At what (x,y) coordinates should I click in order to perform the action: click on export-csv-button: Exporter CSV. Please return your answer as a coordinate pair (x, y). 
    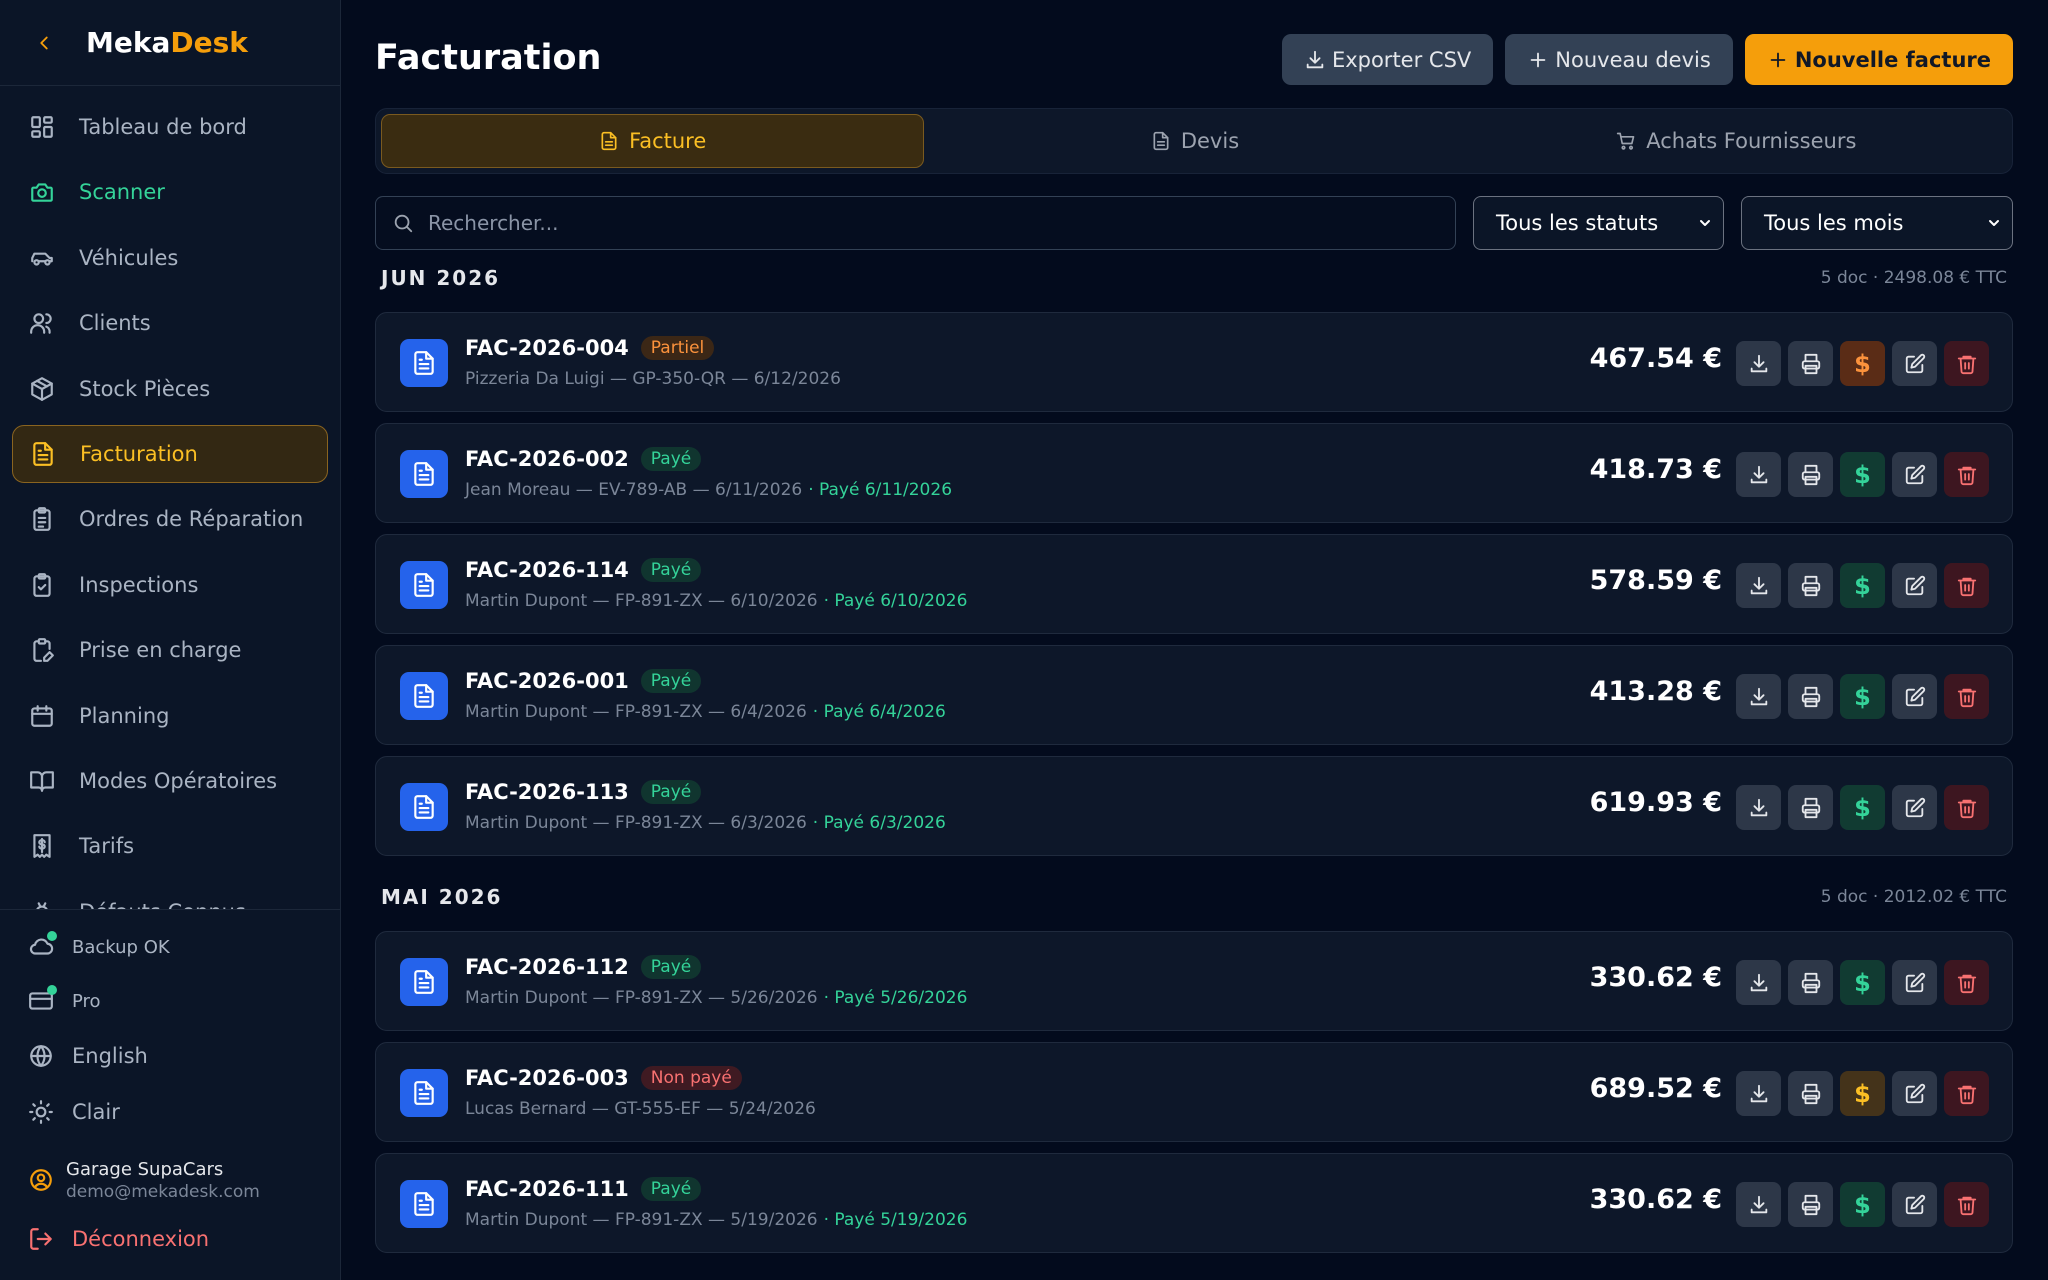
    Looking at the image, I should click on (1387, 59).